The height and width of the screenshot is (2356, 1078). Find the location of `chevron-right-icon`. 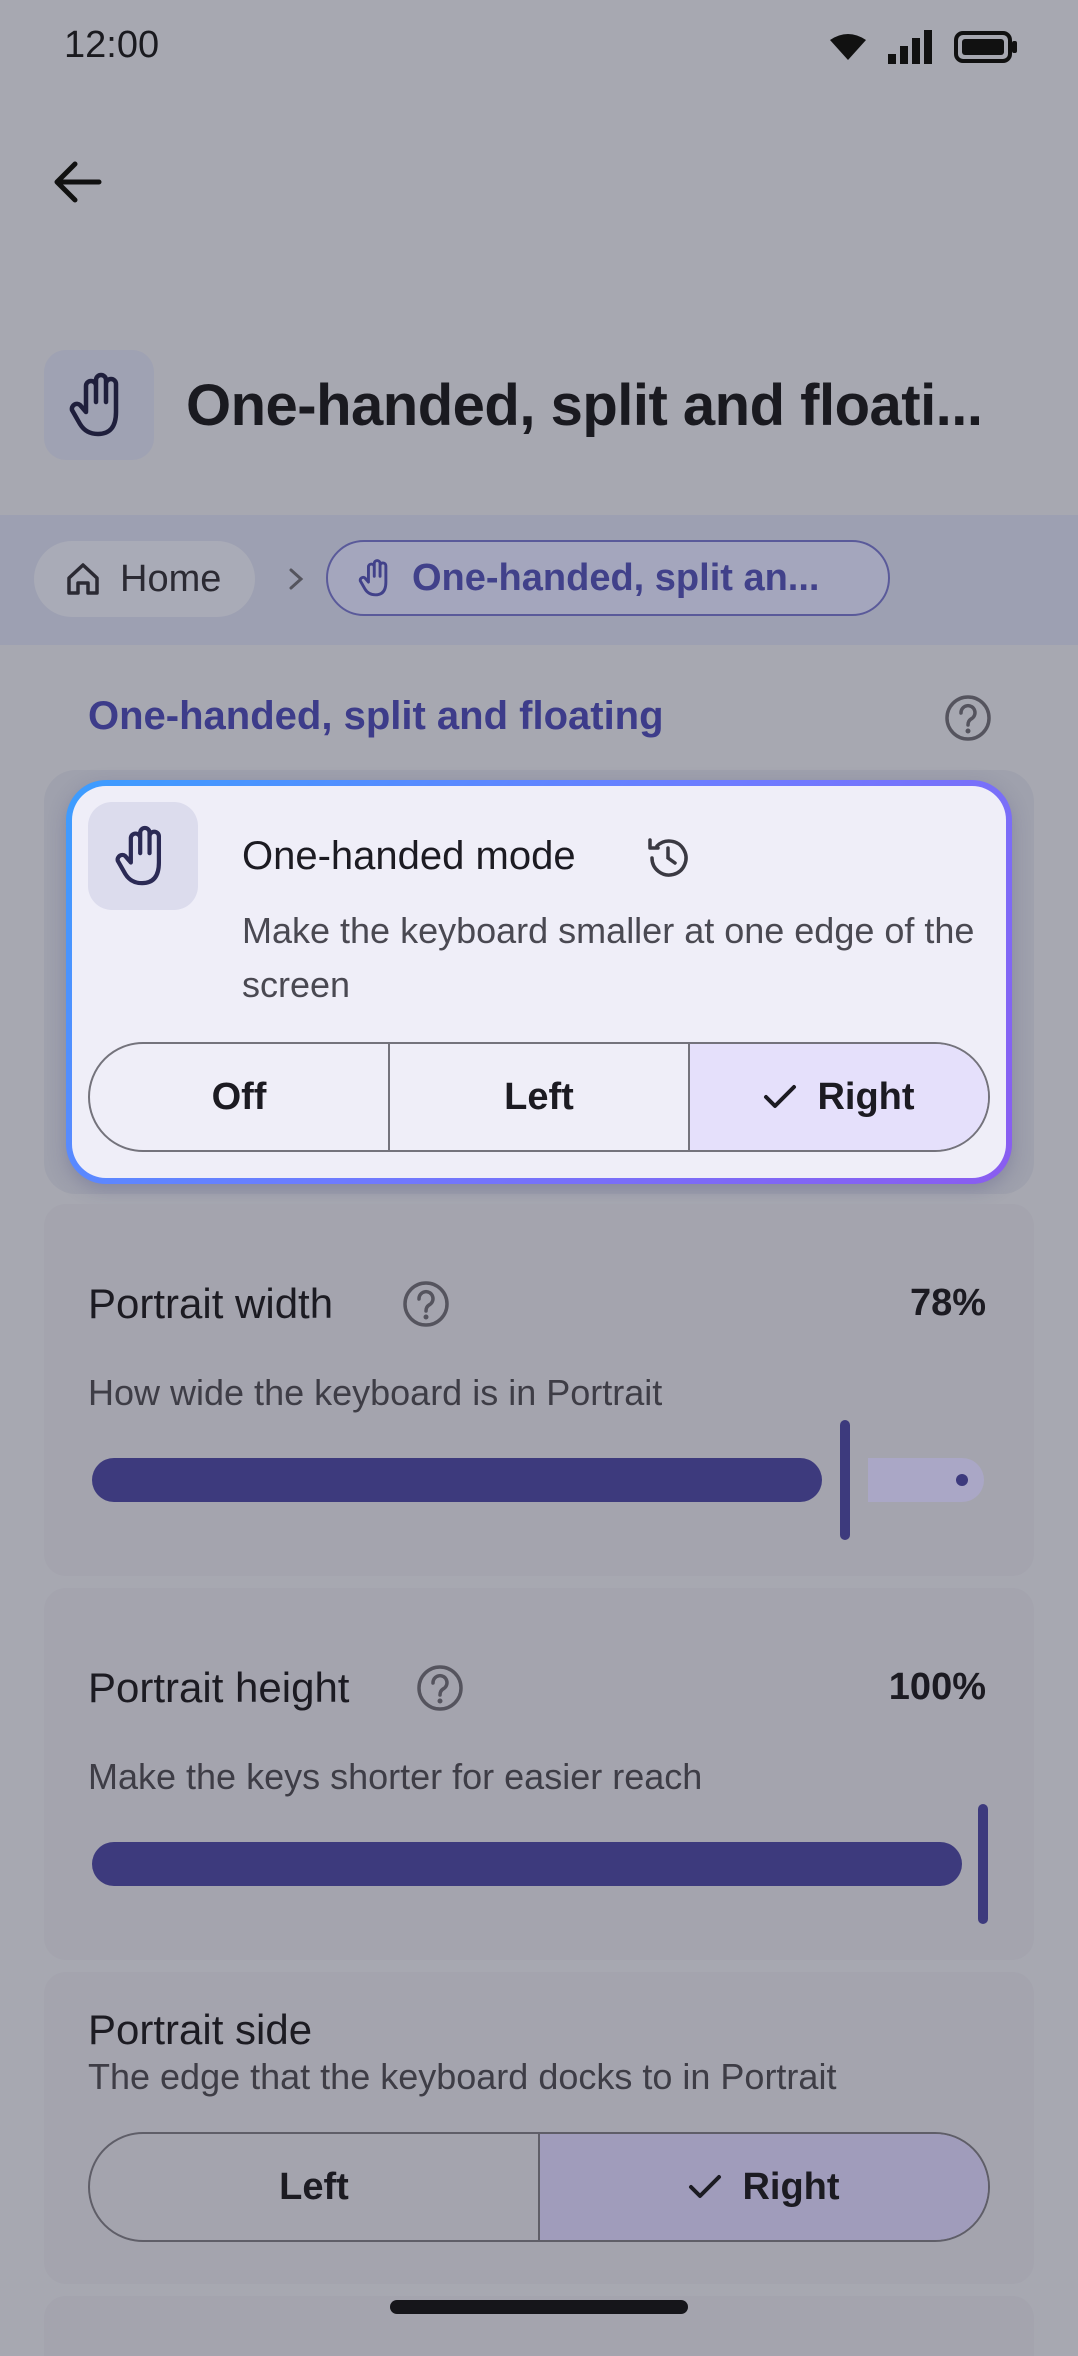

chevron-right-icon is located at coordinates (296, 579).